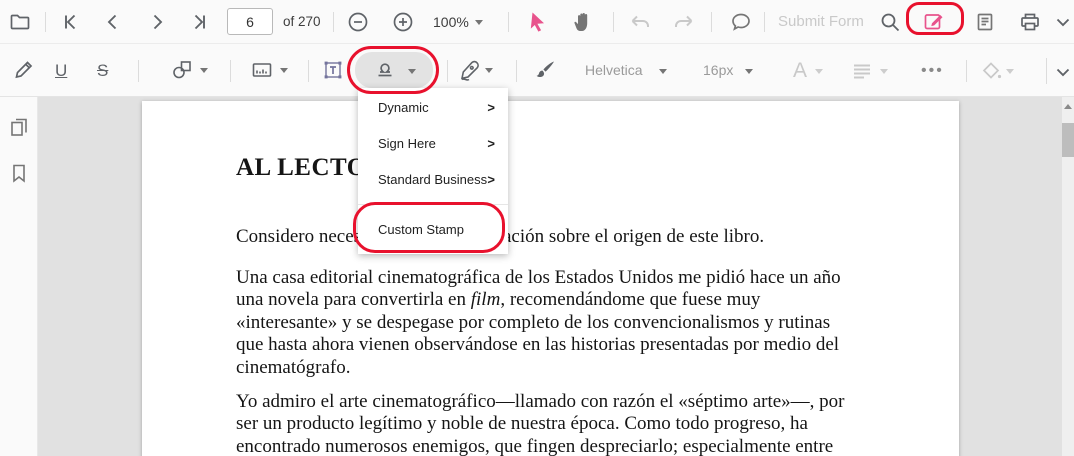  Describe the element at coordinates (433, 108) in the screenshot. I see `menu-item-dynamic: Dynamic >` at that location.